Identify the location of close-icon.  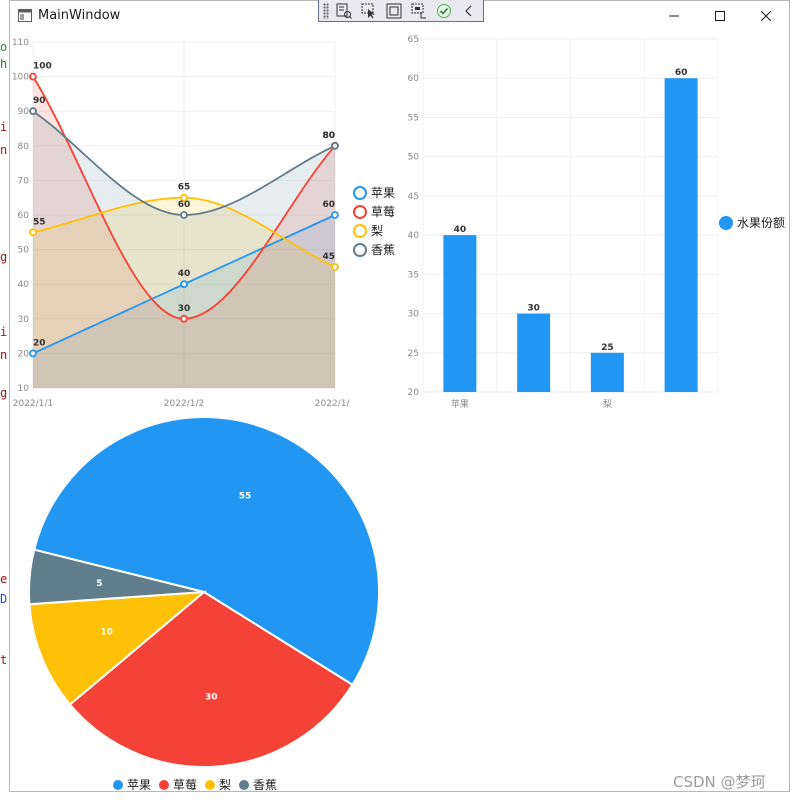
(766, 16).